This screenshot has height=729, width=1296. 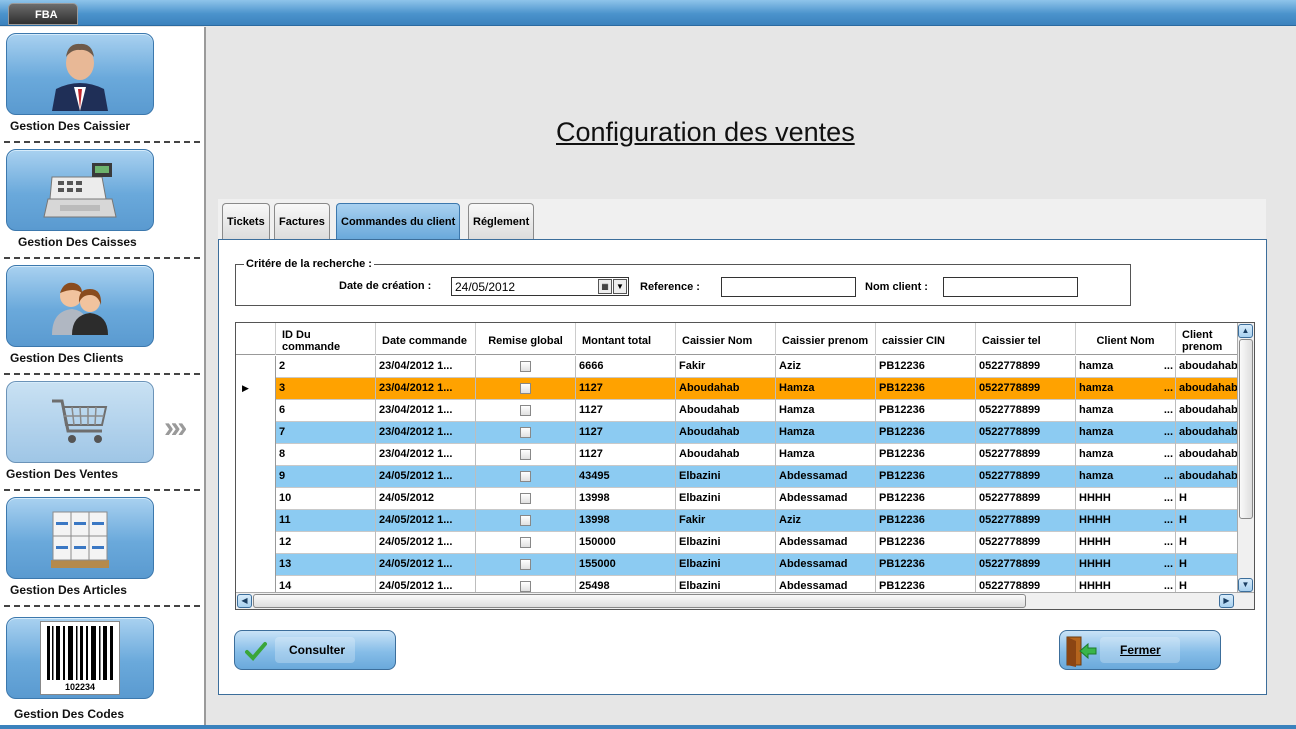 I want to click on table-cell: 13, so click(x=326, y=565).